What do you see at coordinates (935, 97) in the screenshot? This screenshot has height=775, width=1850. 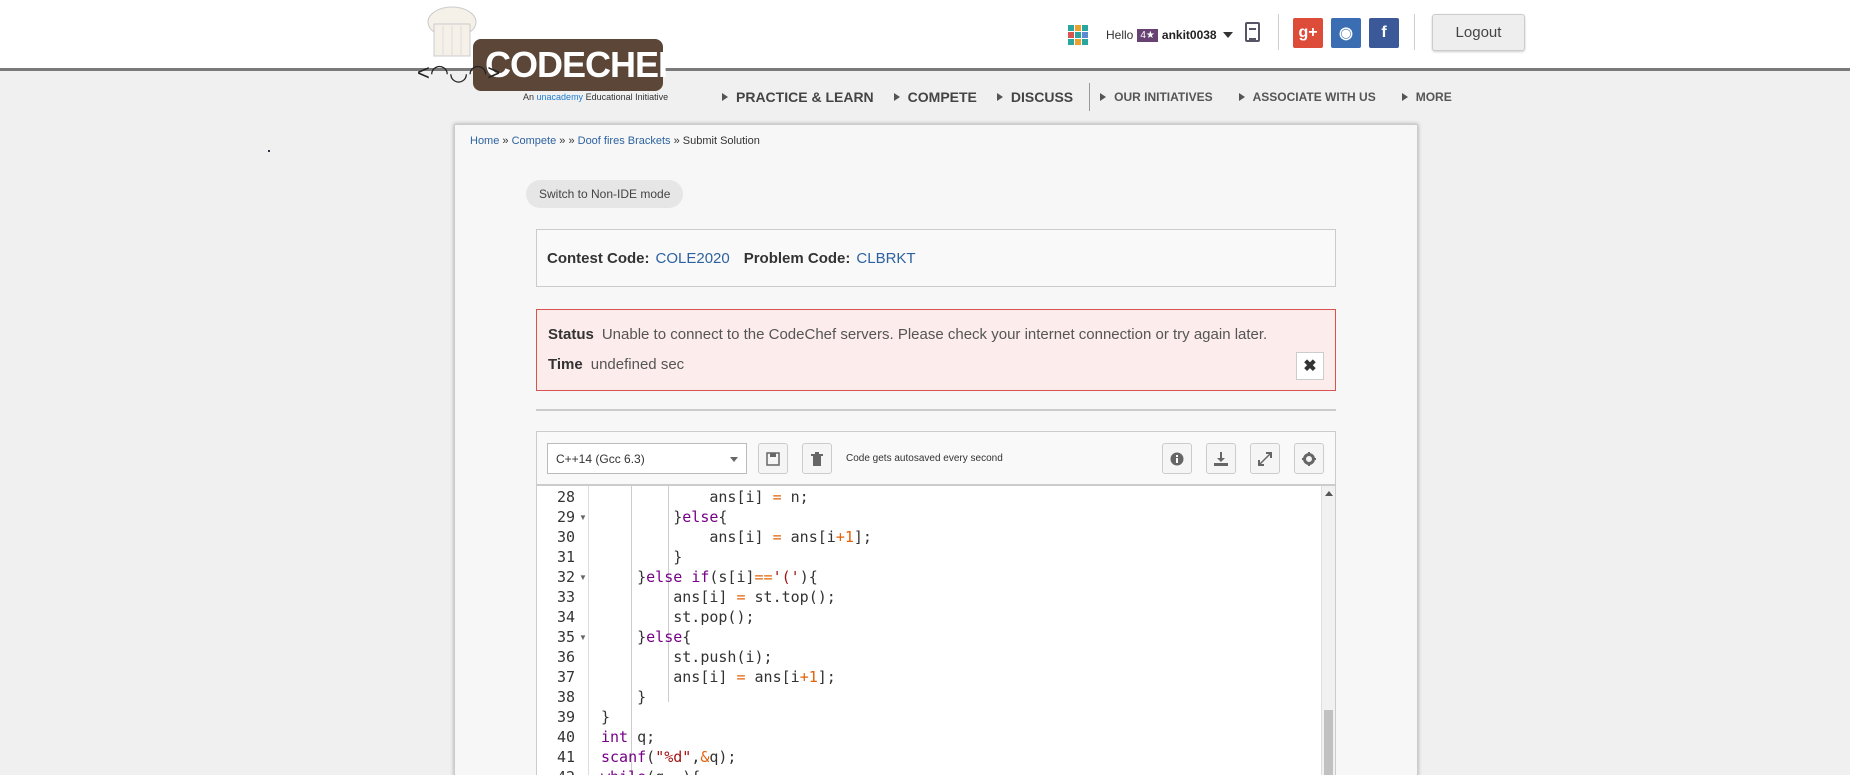 I see `nav-compete: COMPETE` at bounding box center [935, 97].